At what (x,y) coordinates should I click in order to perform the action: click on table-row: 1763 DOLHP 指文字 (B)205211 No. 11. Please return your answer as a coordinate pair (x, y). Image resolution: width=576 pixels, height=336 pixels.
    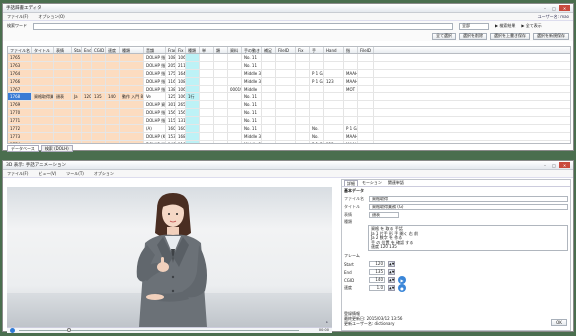
    Looking at the image, I should click on (289, 65).